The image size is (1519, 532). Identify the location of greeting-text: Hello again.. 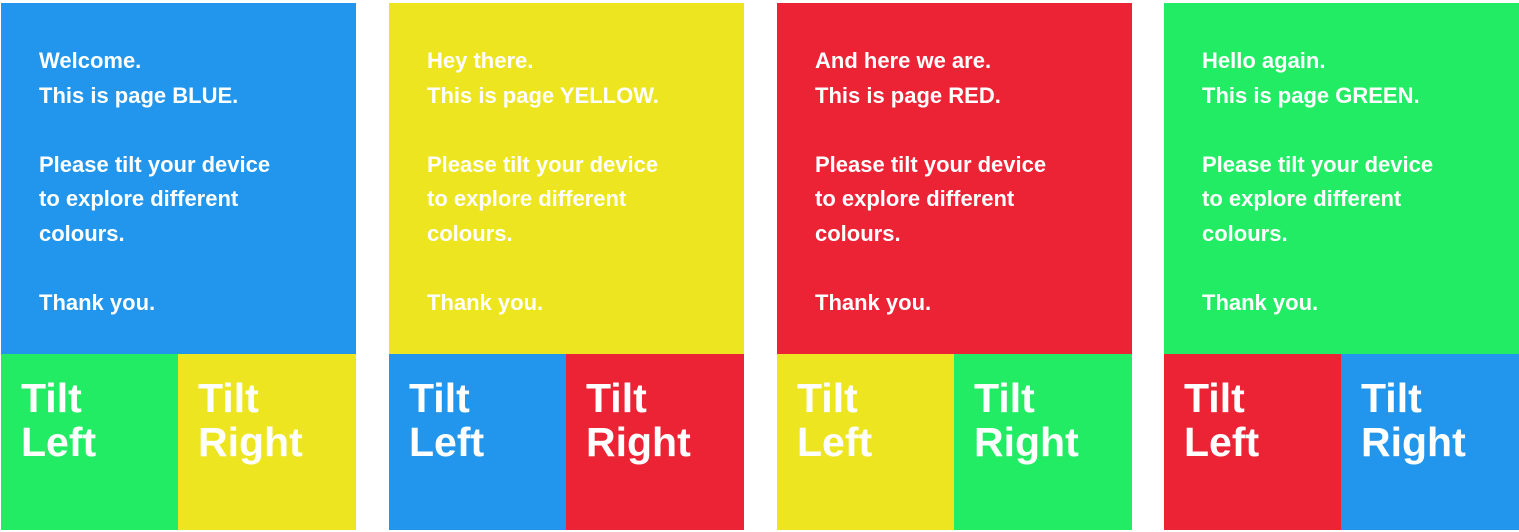
(1264, 60).